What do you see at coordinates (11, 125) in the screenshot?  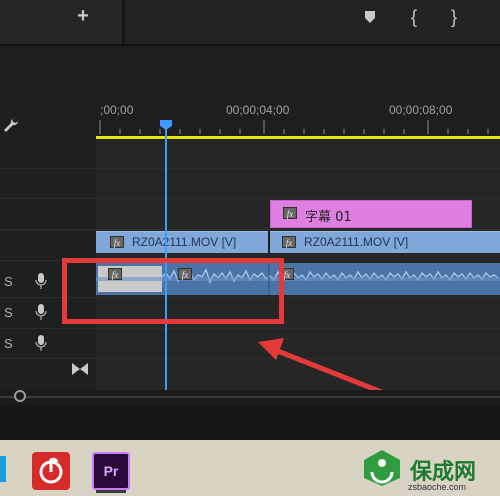 I see `wrench-icon` at bounding box center [11, 125].